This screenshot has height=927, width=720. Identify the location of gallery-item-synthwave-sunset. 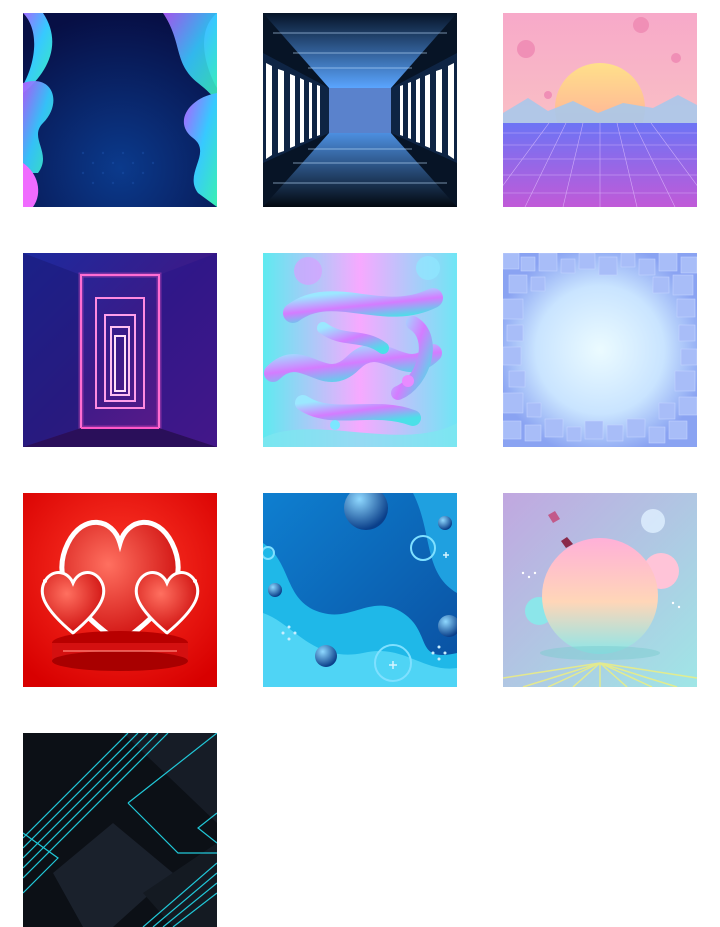
(600, 110).